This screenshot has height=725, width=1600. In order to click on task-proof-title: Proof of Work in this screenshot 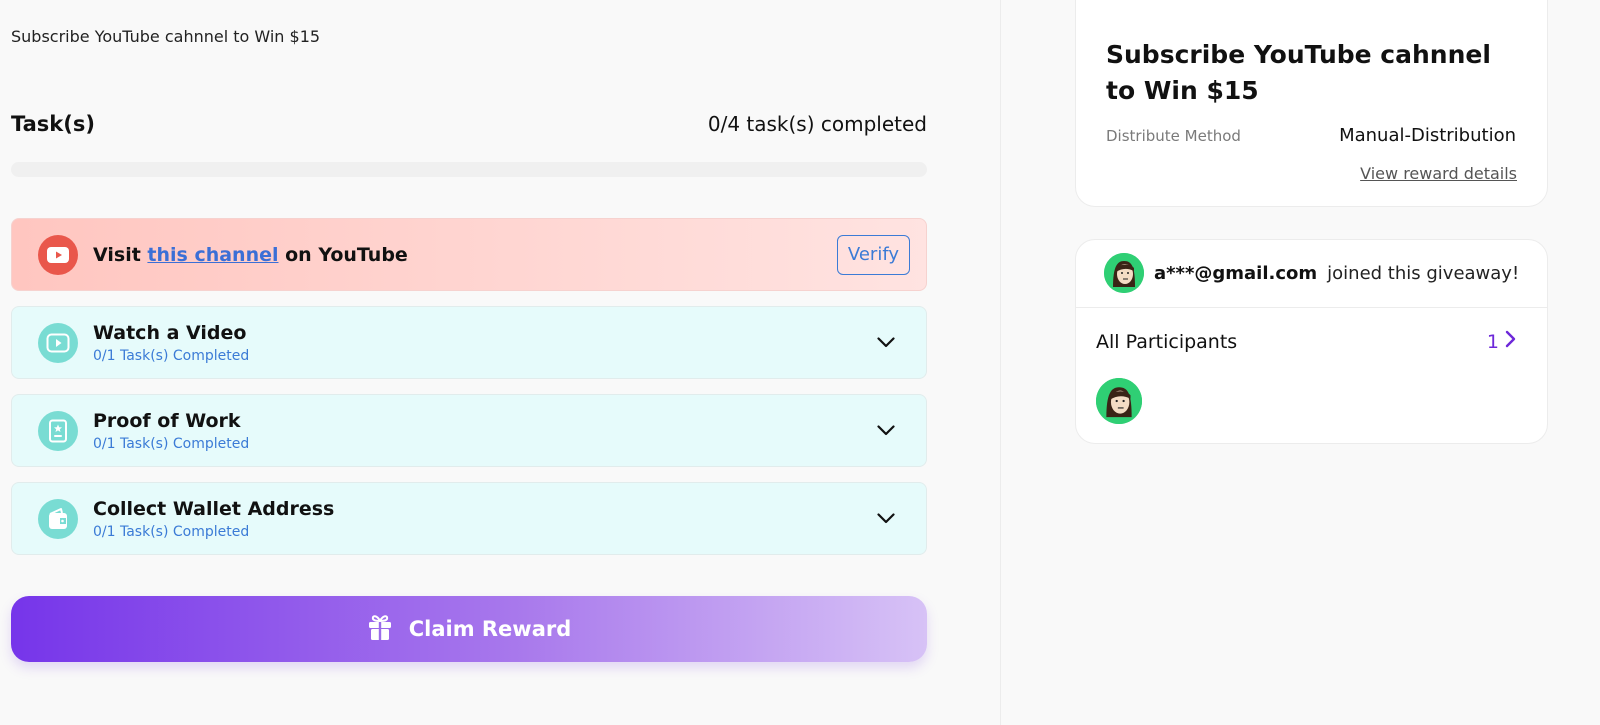, I will do `click(167, 420)`.